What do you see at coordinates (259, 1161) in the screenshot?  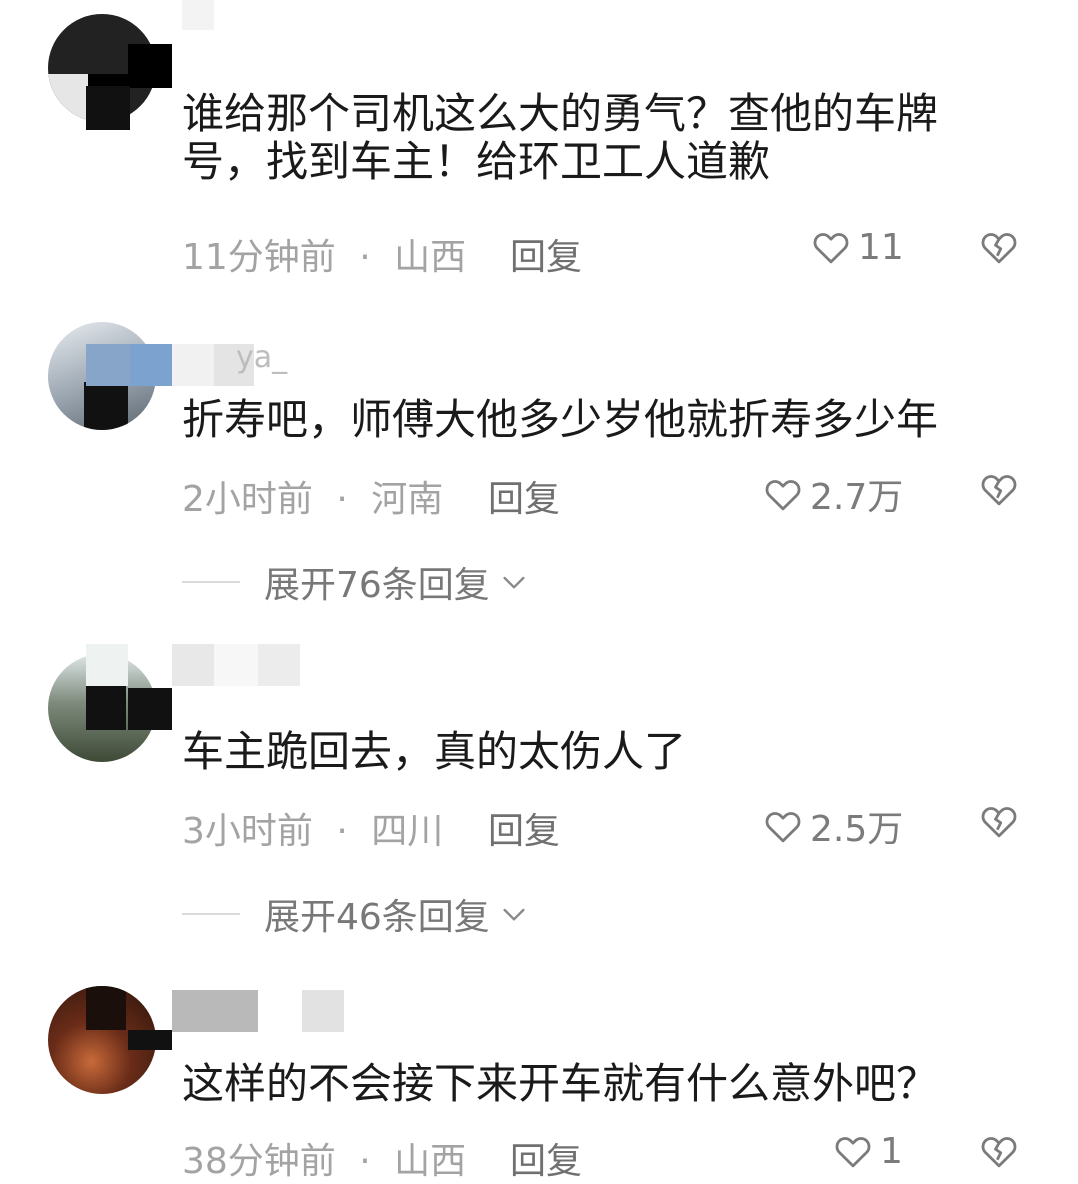 I see `comment-time: 38分钟前` at bounding box center [259, 1161].